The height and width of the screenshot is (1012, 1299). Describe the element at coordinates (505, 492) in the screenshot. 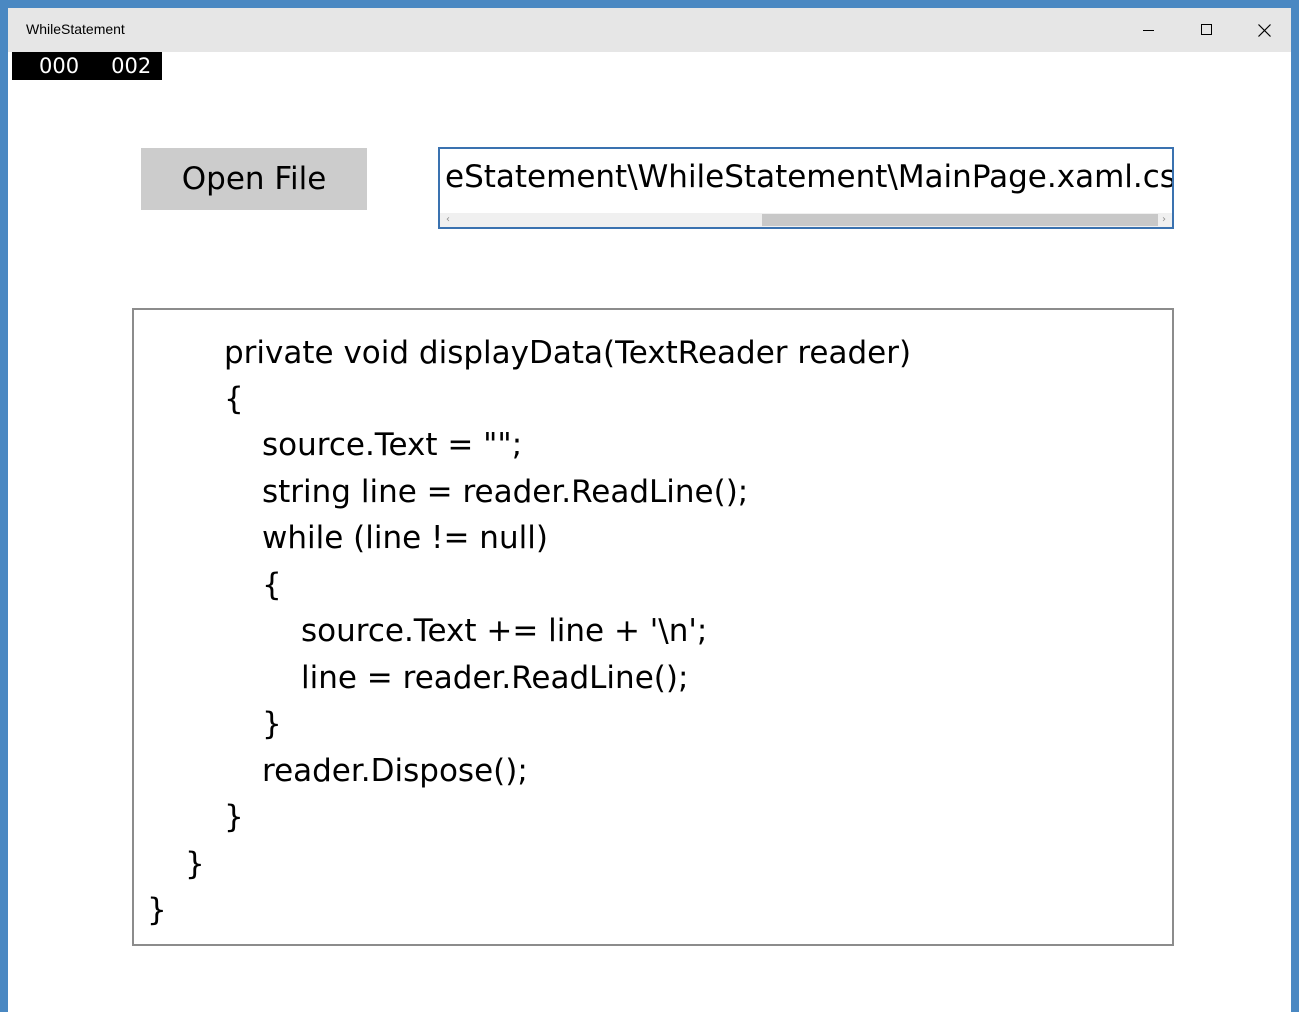

I see `code-line: string line = reader.ReadLine();` at that location.